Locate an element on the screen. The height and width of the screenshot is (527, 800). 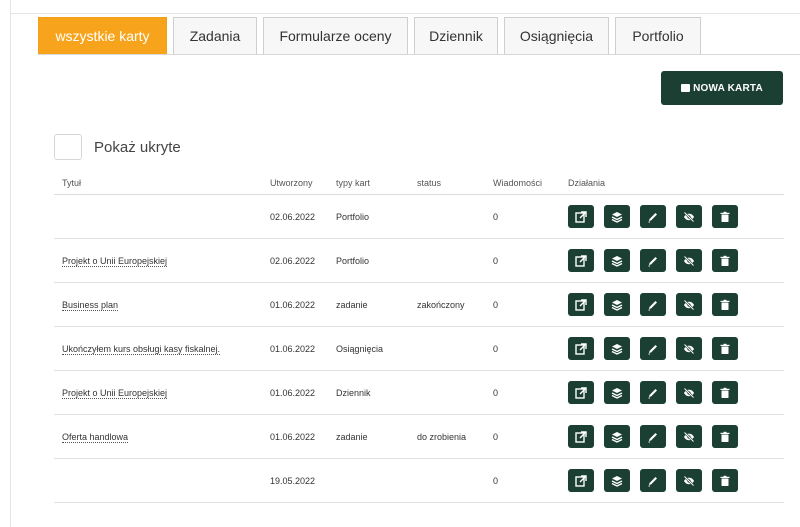
cell-status: zakończony is located at coordinates (447, 304).